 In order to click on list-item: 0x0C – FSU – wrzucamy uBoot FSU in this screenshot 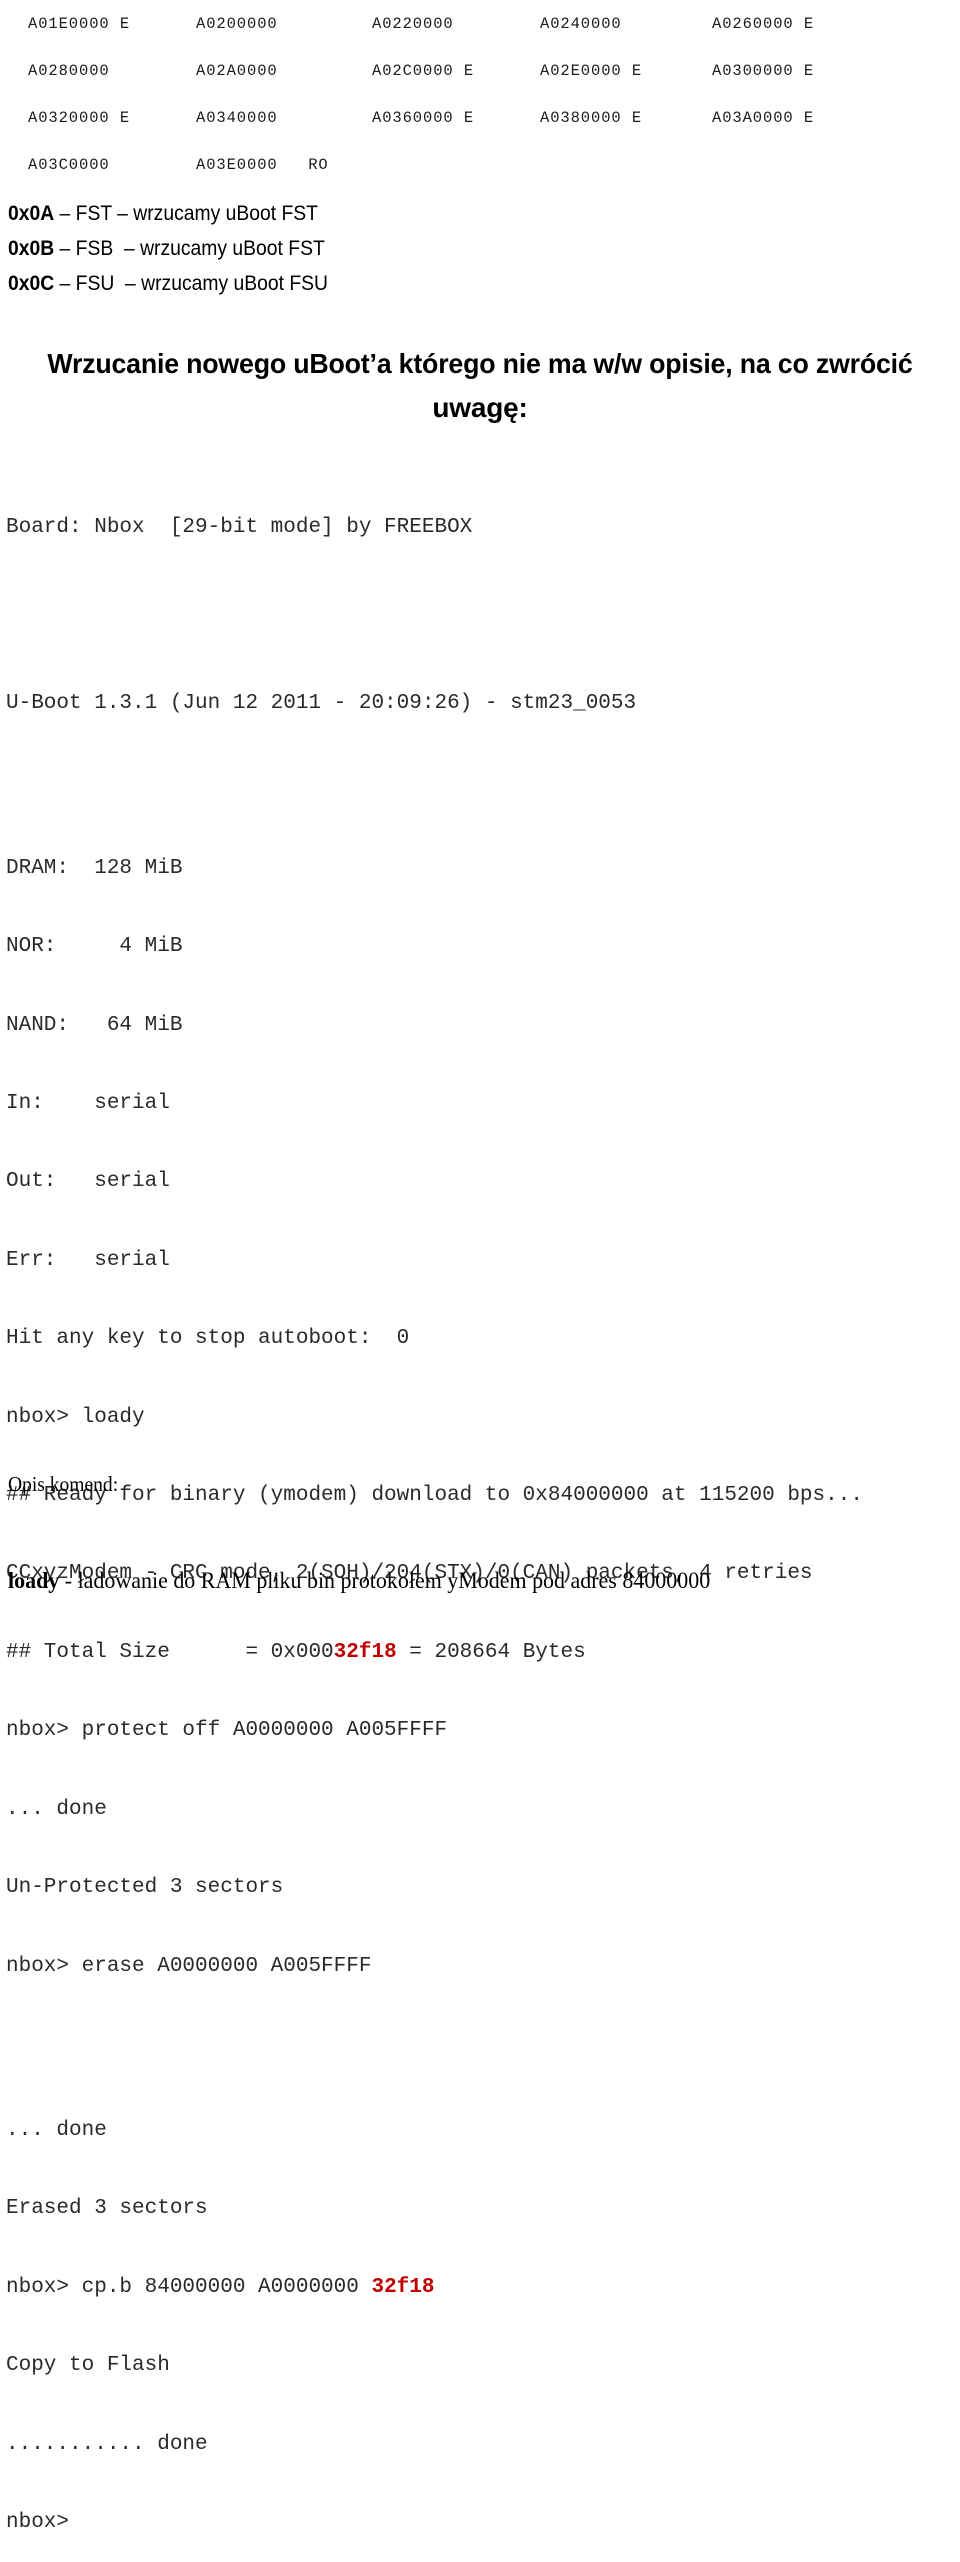, I will do `click(284, 283)`.